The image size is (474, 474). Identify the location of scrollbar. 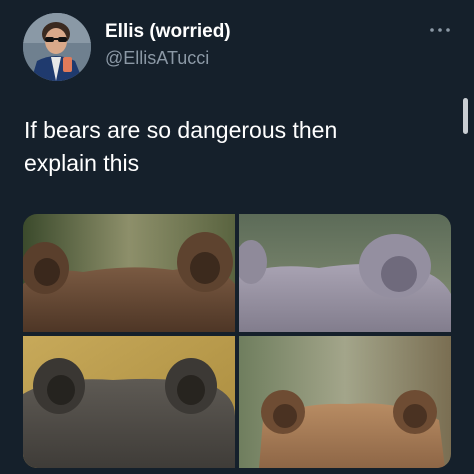
(465, 116).